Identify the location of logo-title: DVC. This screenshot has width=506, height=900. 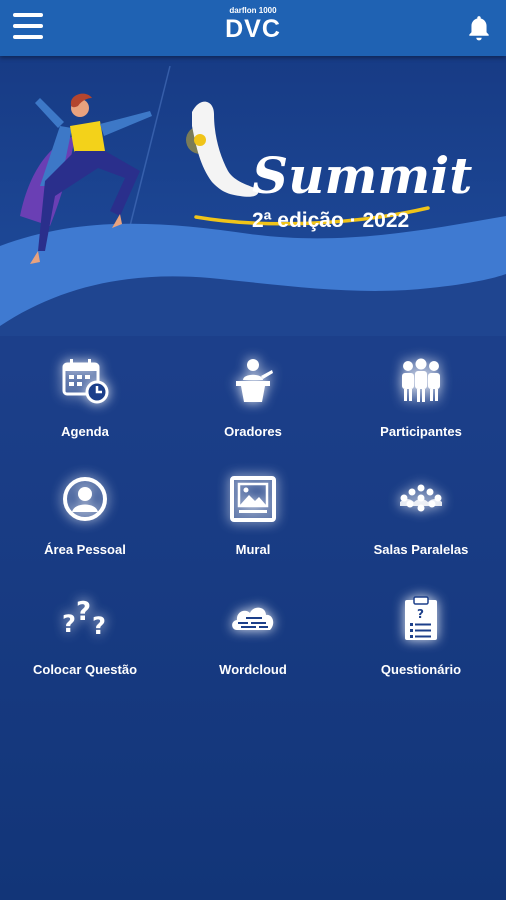
(253, 29).